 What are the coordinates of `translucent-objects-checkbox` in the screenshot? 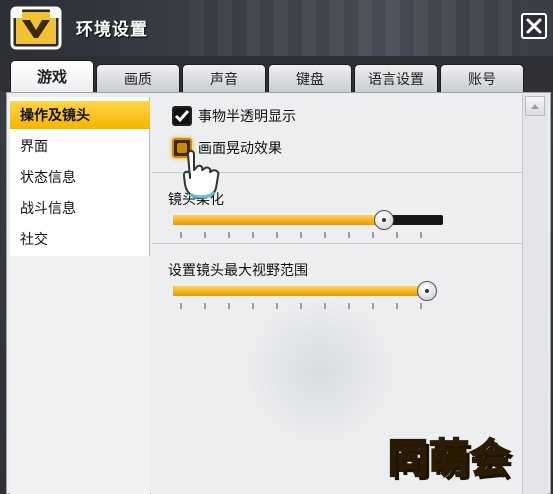 It's located at (182, 116).